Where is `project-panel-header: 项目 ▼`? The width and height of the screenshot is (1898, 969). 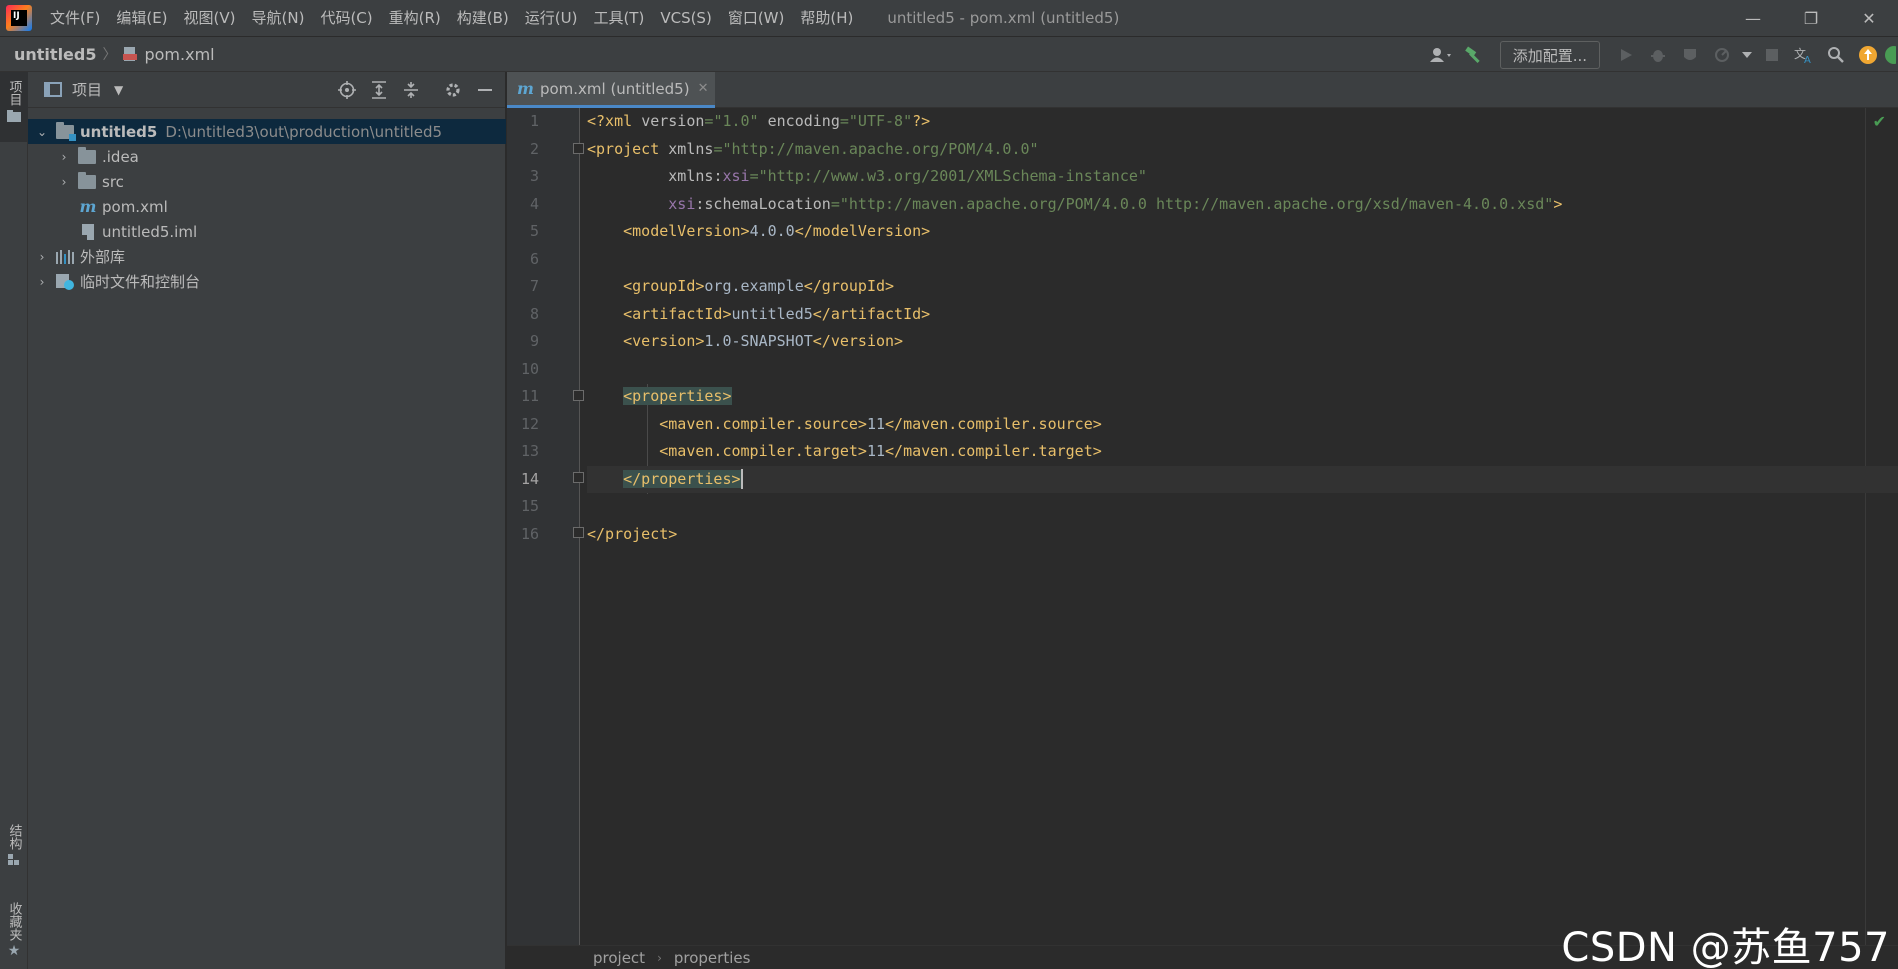 project-panel-header: 项目 ▼ is located at coordinates (266, 90).